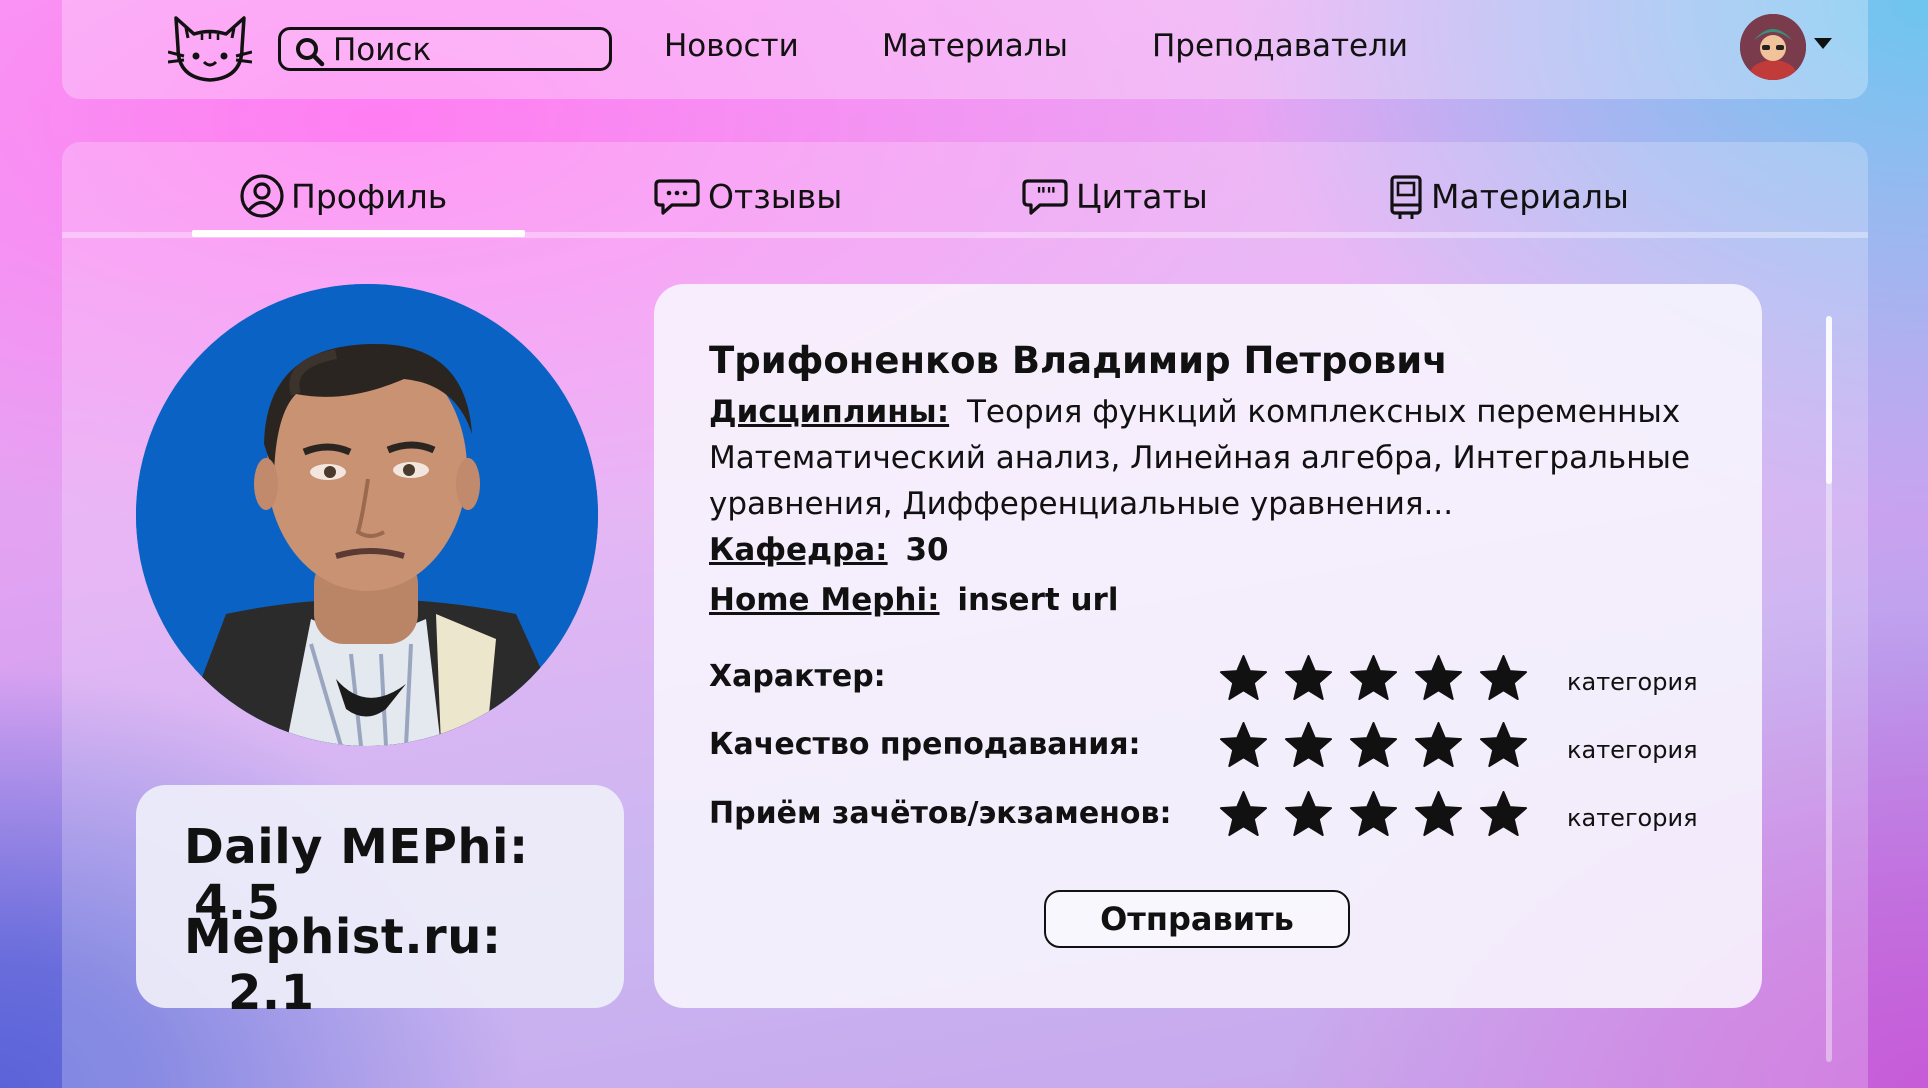 The height and width of the screenshot is (1088, 1928). I want to click on rating-source: Mephist.ru:, so click(343, 937).